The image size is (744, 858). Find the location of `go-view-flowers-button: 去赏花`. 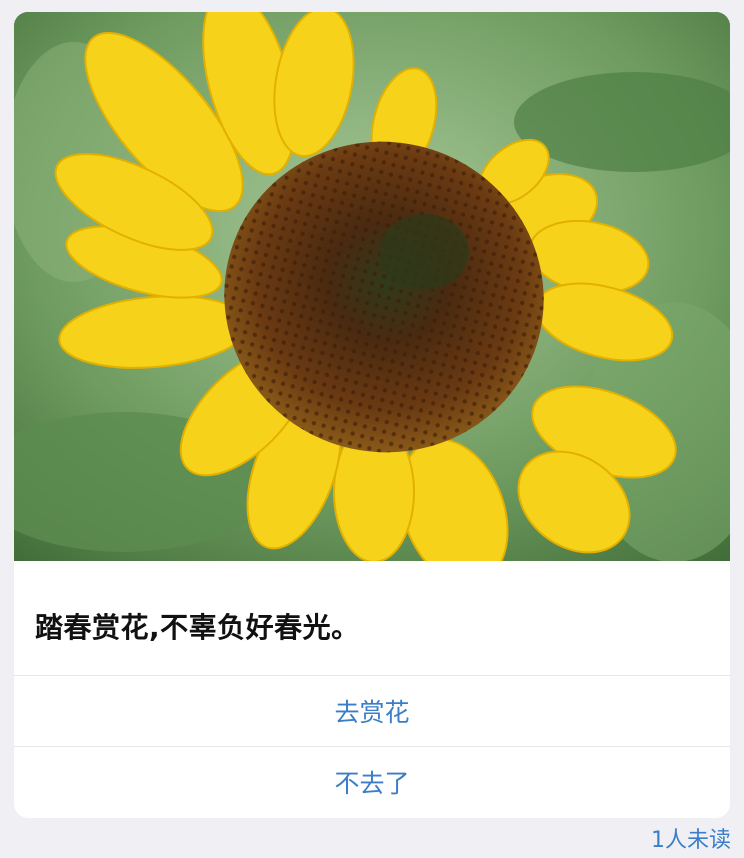

go-view-flowers-button: 去赏花 is located at coordinates (372, 711).